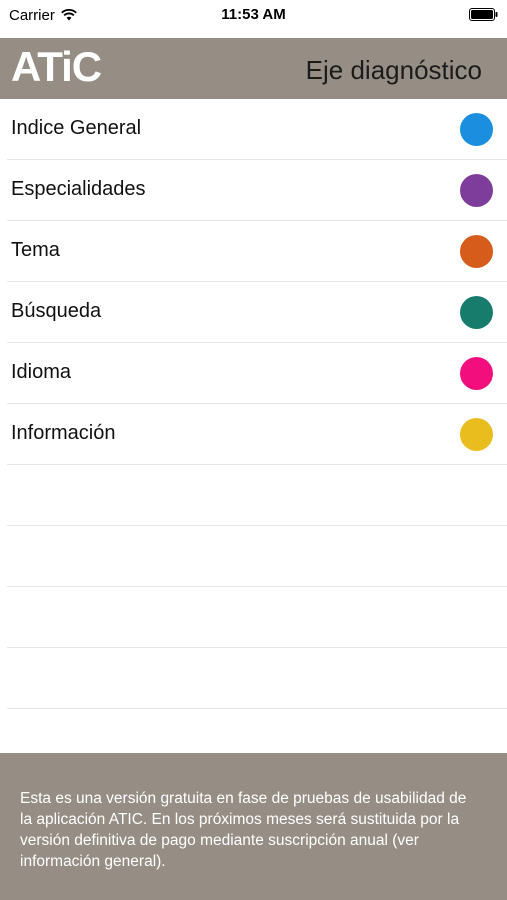 Image resolution: width=507 pixels, height=900 pixels. Describe the element at coordinates (78, 189) in the screenshot. I see `menu-item-label: Especialidades` at that location.